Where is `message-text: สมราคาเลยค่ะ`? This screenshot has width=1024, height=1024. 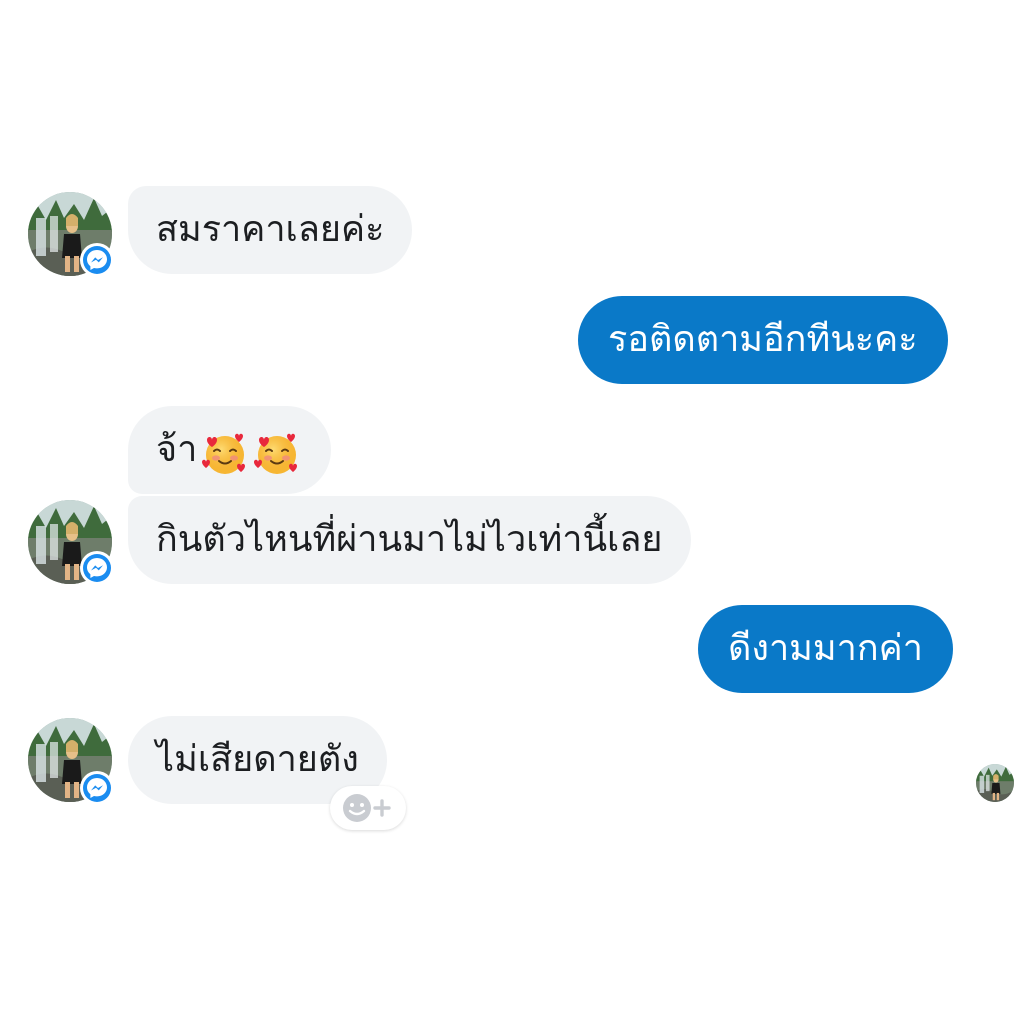
message-text: สมราคาเลยค่ะ is located at coordinates (270, 229).